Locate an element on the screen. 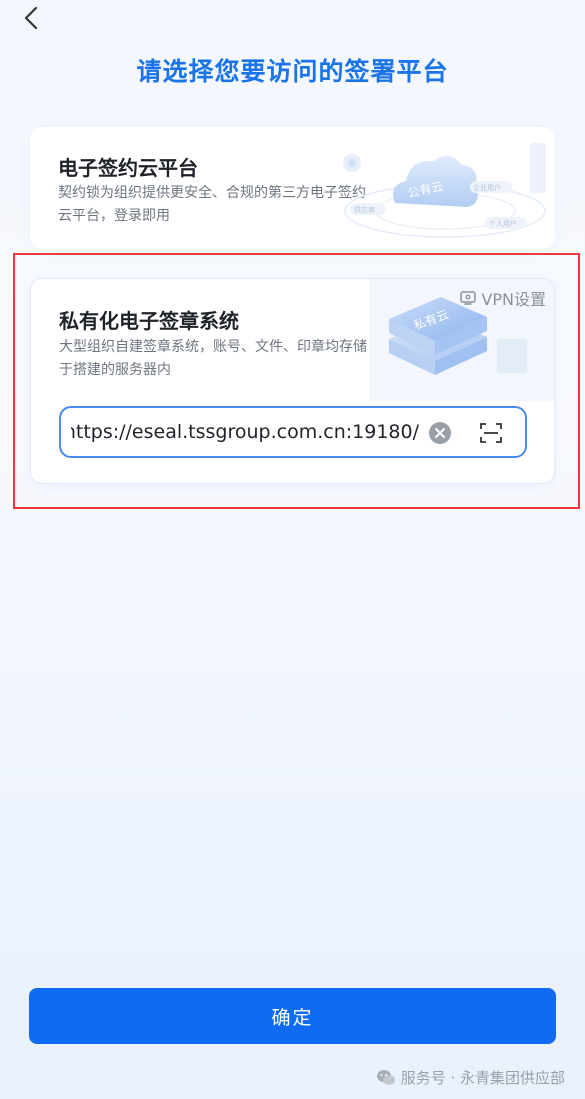  public-cloud-illustration: 公有云 企业用户 供应商 个人用户 is located at coordinates (444, 190).